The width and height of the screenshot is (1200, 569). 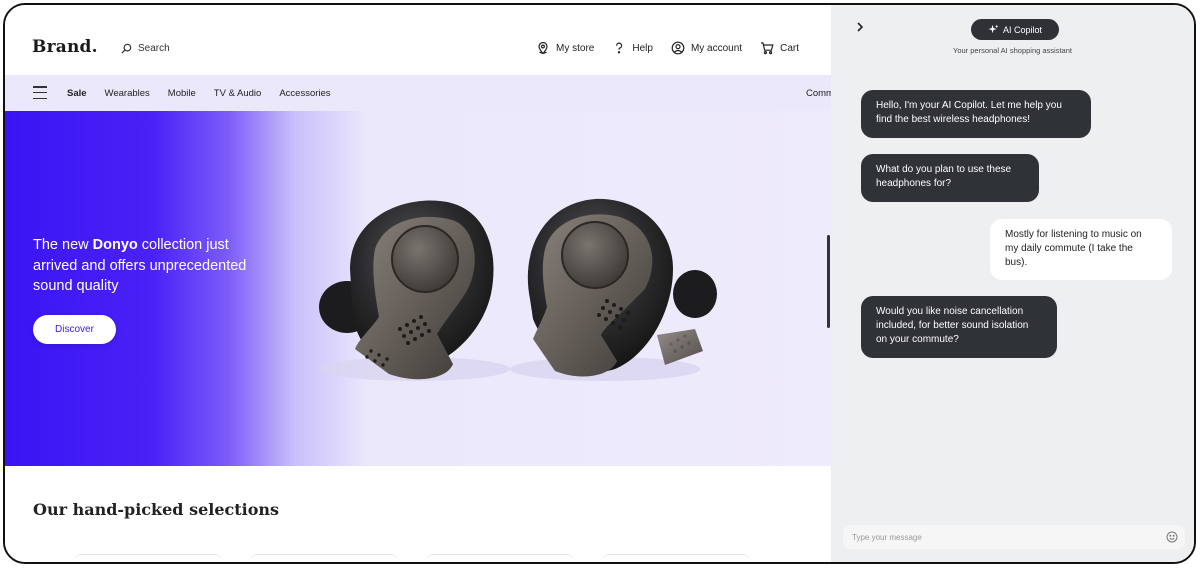 What do you see at coordinates (860, 27) in the screenshot?
I see `chevron-right-icon` at bounding box center [860, 27].